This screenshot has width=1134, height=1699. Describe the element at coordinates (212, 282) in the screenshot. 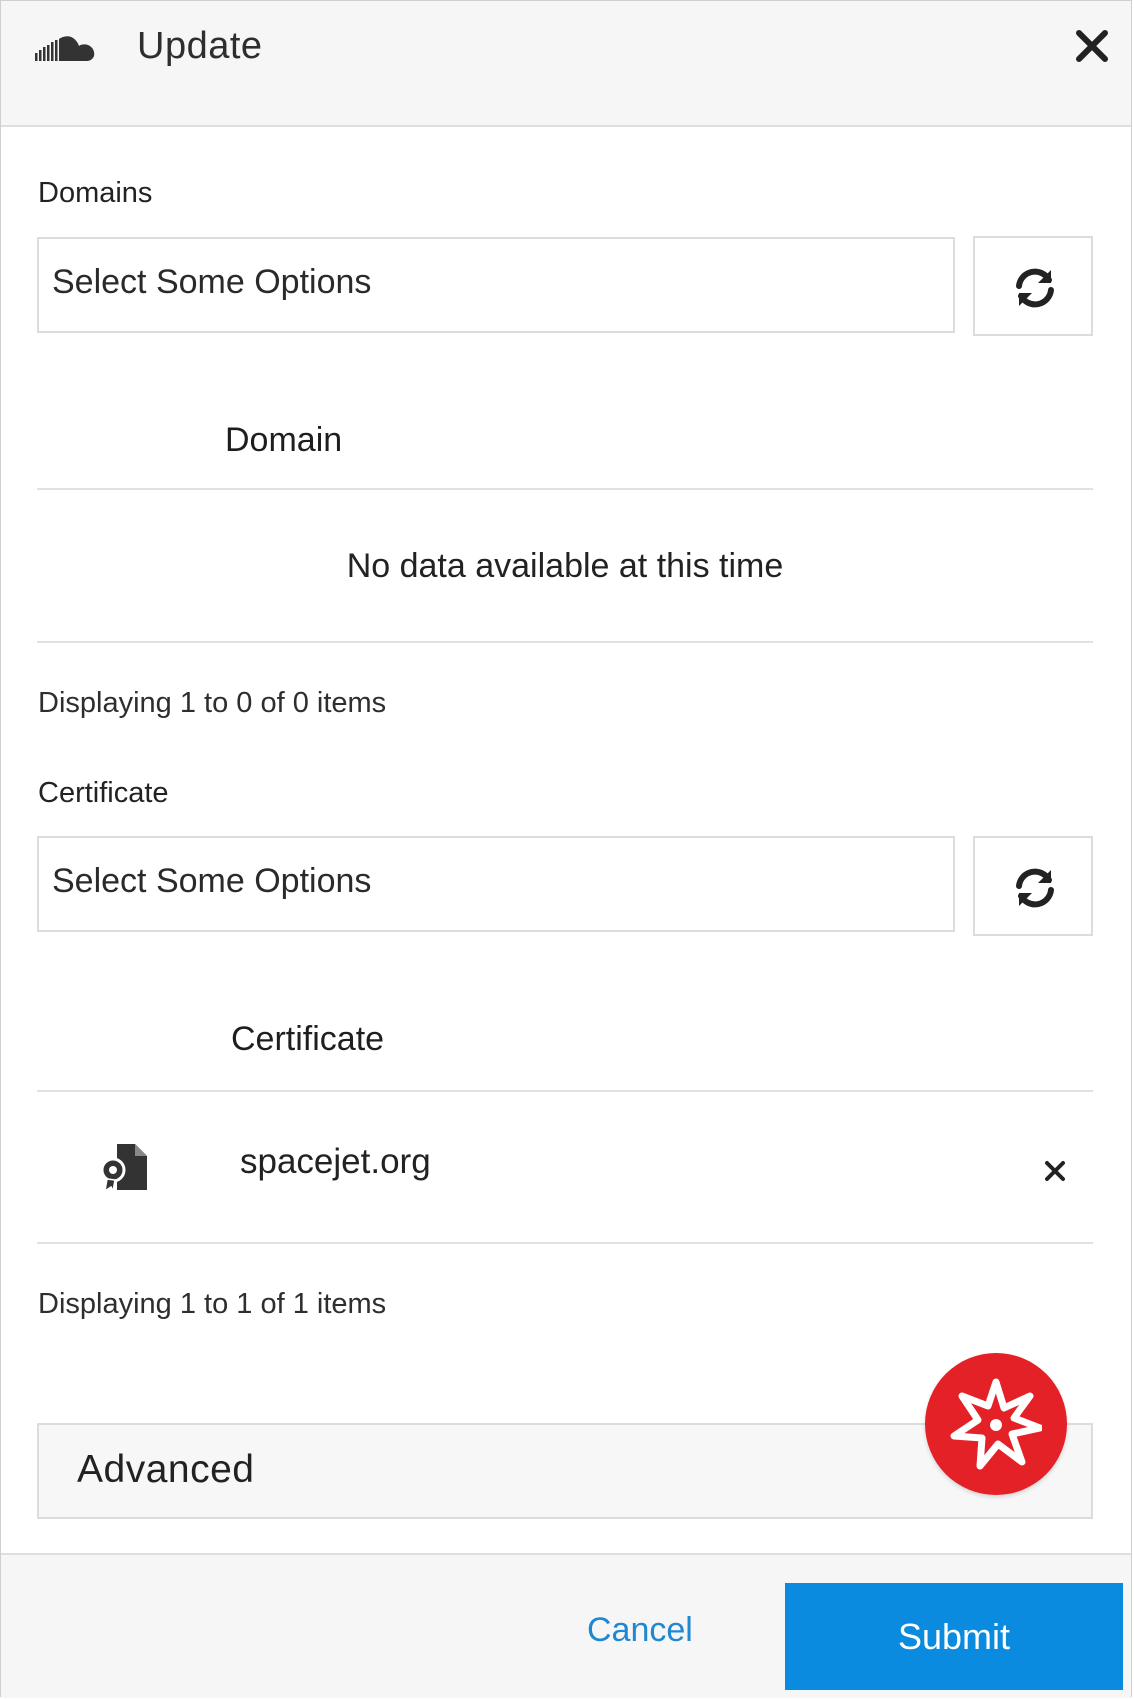

I see `domains-select-placeholder: Select Some Options` at that location.